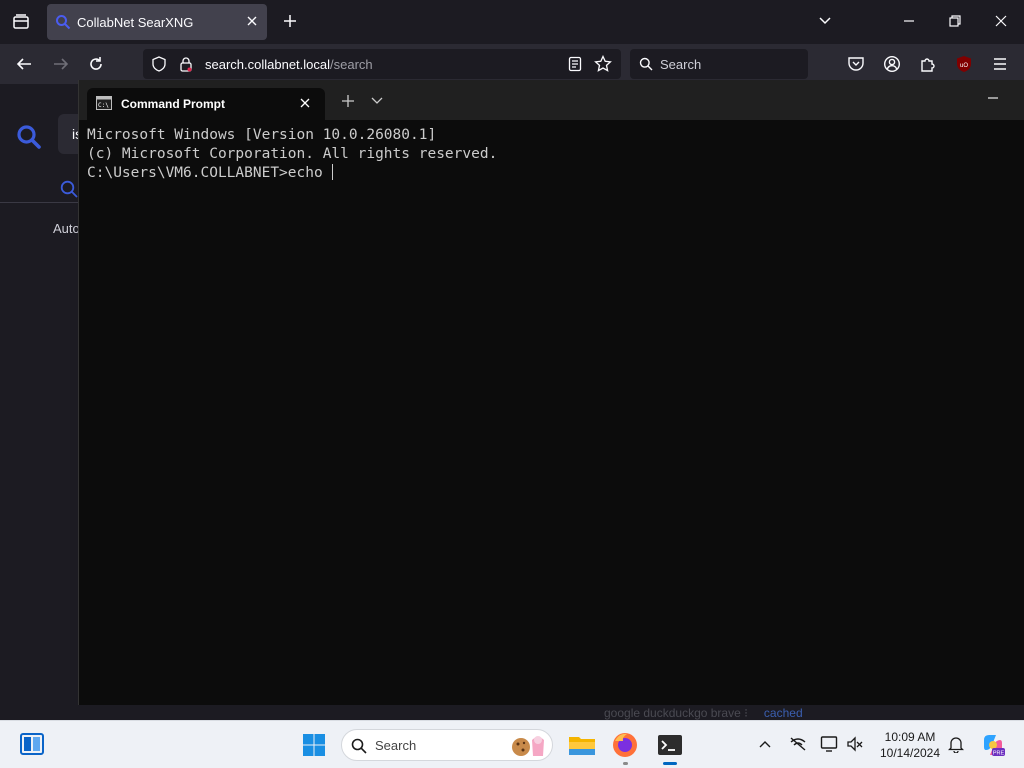 The height and width of the screenshot is (768, 1024). I want to click on search-highlight-cookie-icon, so click(529, 746).